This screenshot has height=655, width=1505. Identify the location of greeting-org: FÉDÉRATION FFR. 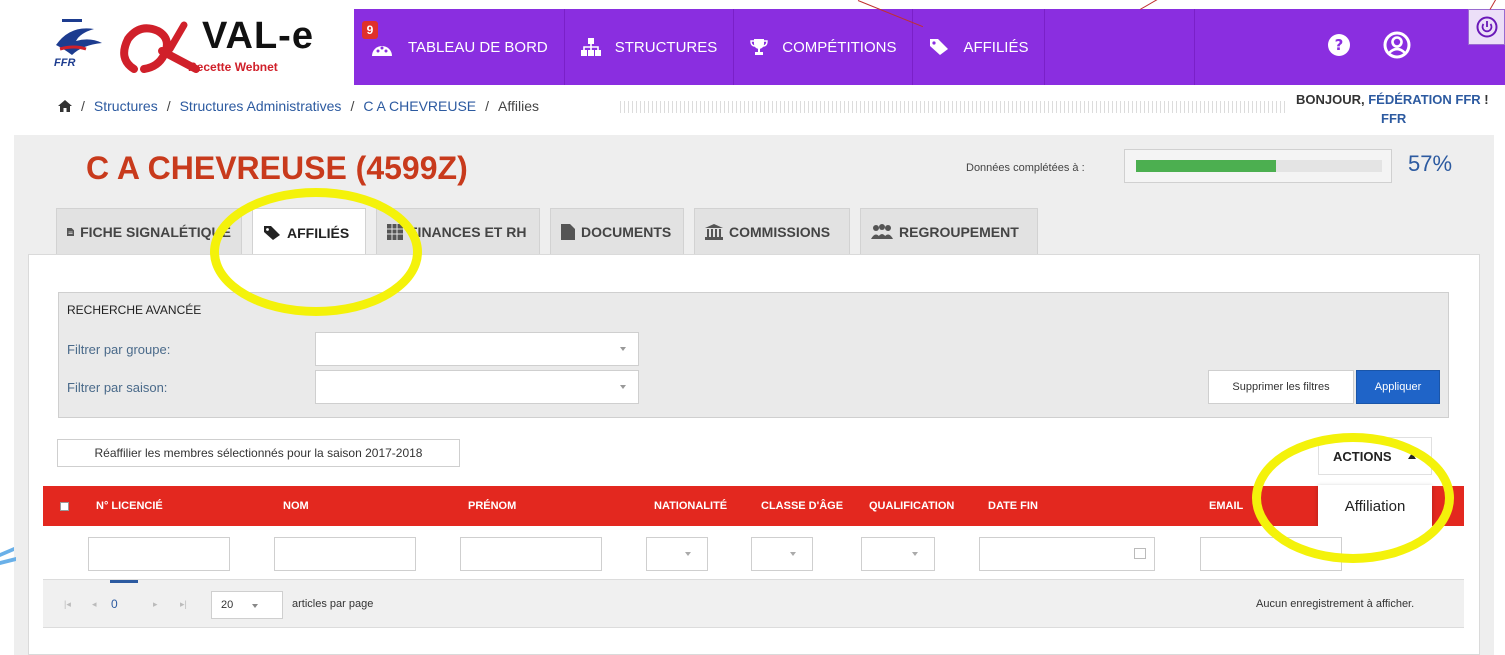
(1424, 99).